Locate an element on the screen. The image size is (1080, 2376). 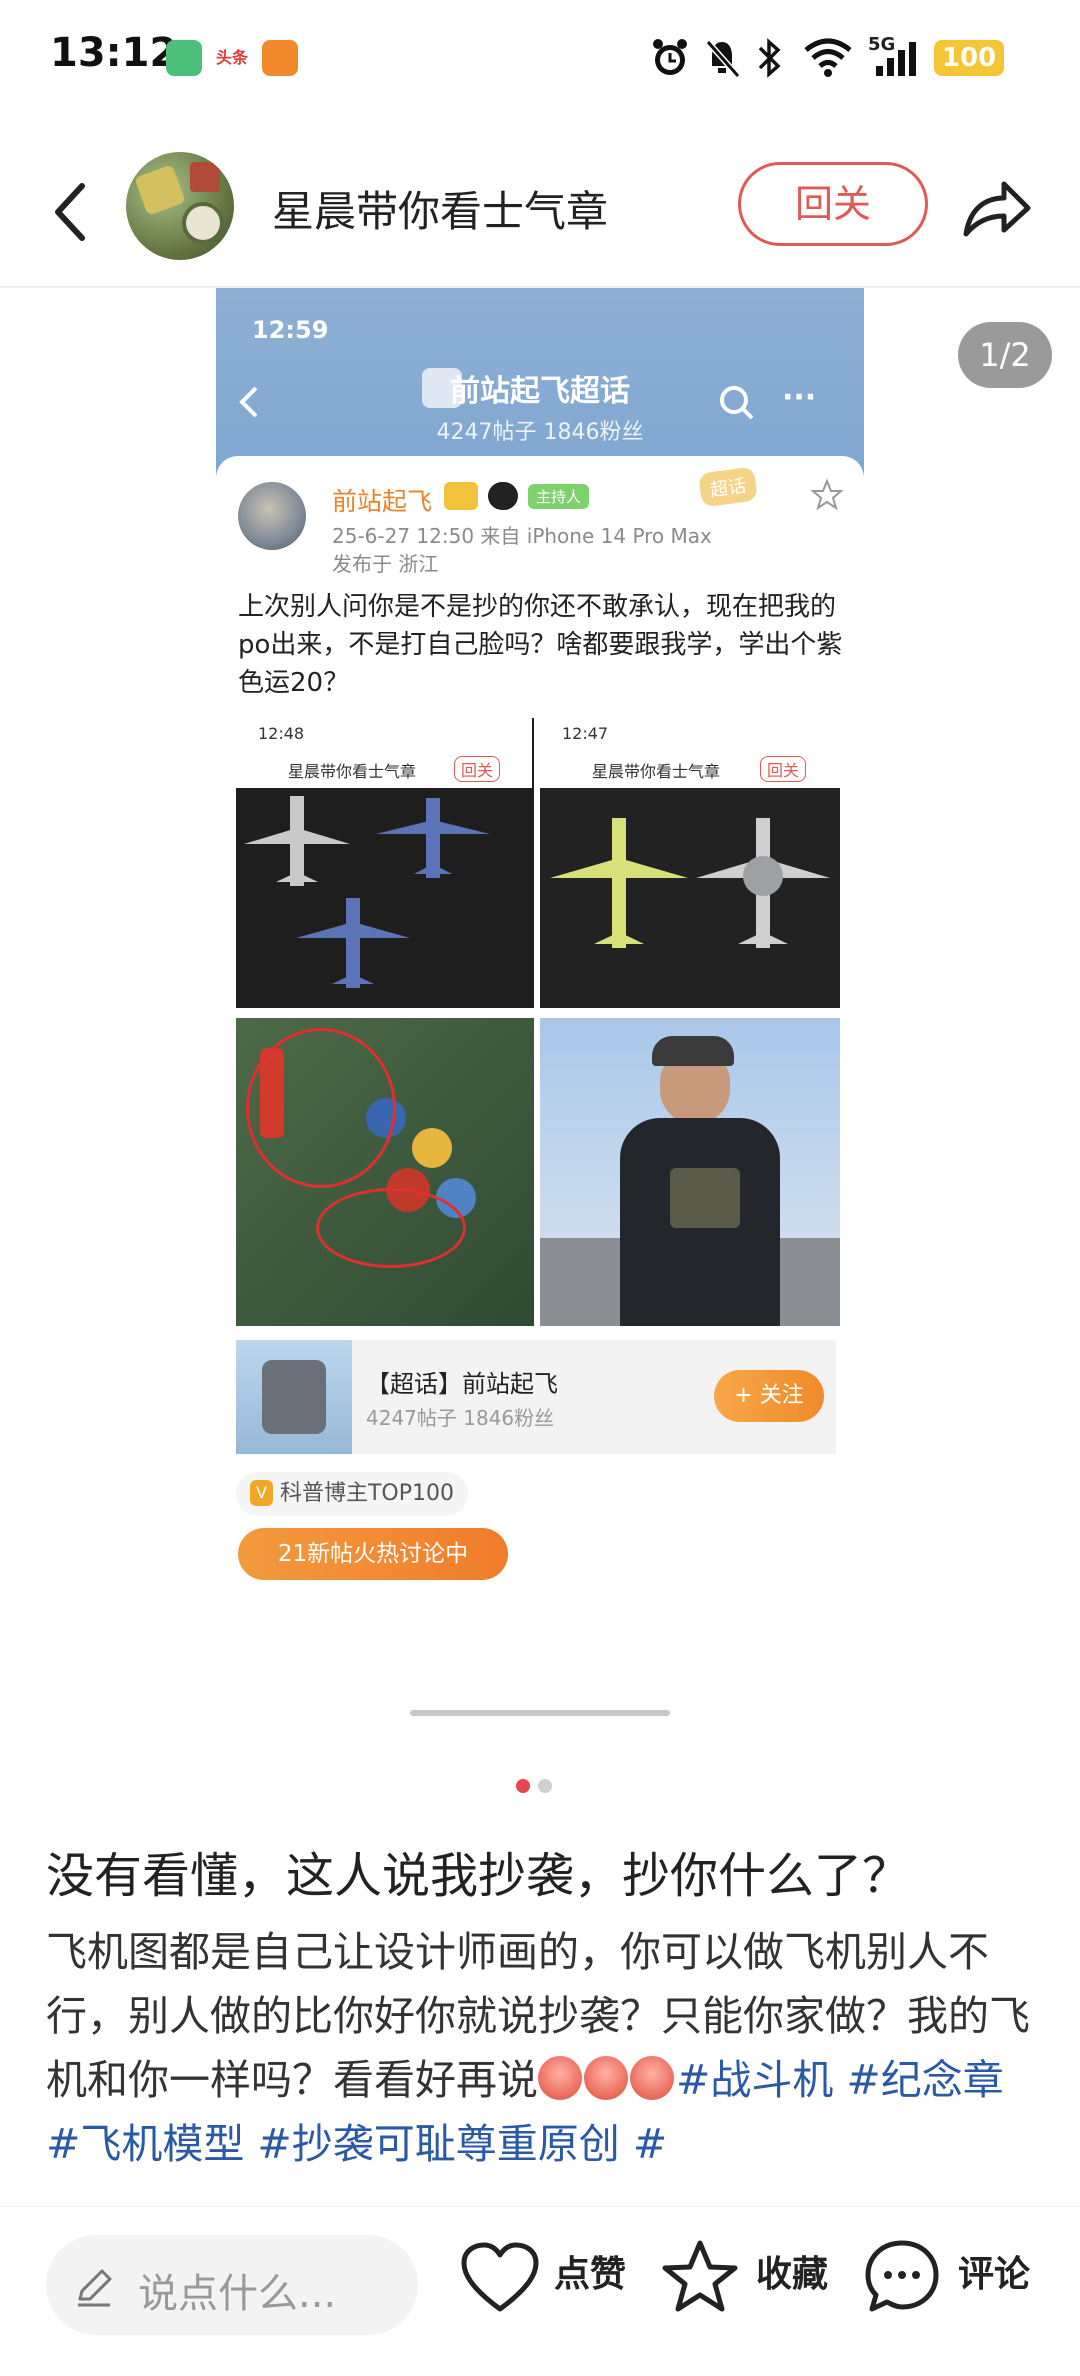
signal-icon is located at coordinates (896, 59).